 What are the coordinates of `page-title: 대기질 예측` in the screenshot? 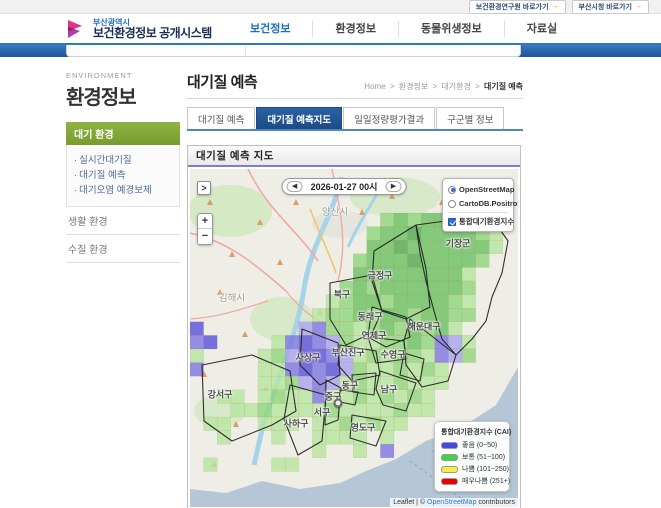 It's located at (222, 82).